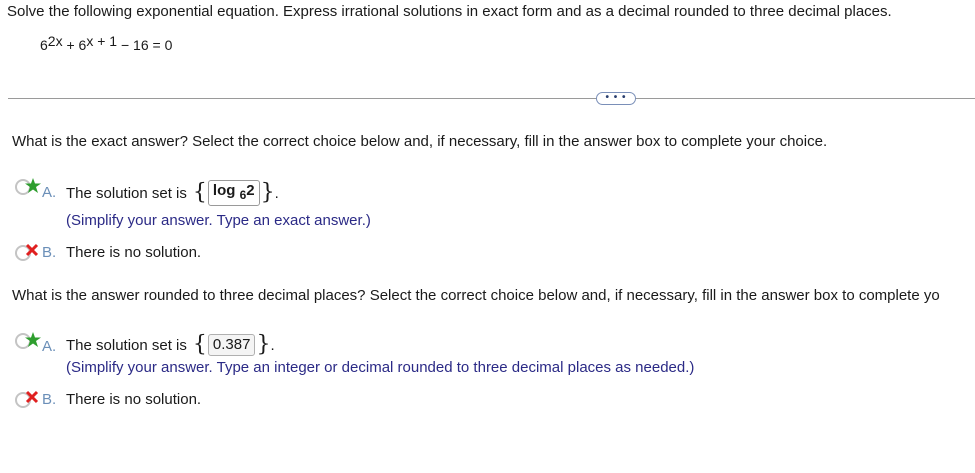 The image size is (975, 473). I want to click on exact-answer-box: log 62, so click(233, 193).